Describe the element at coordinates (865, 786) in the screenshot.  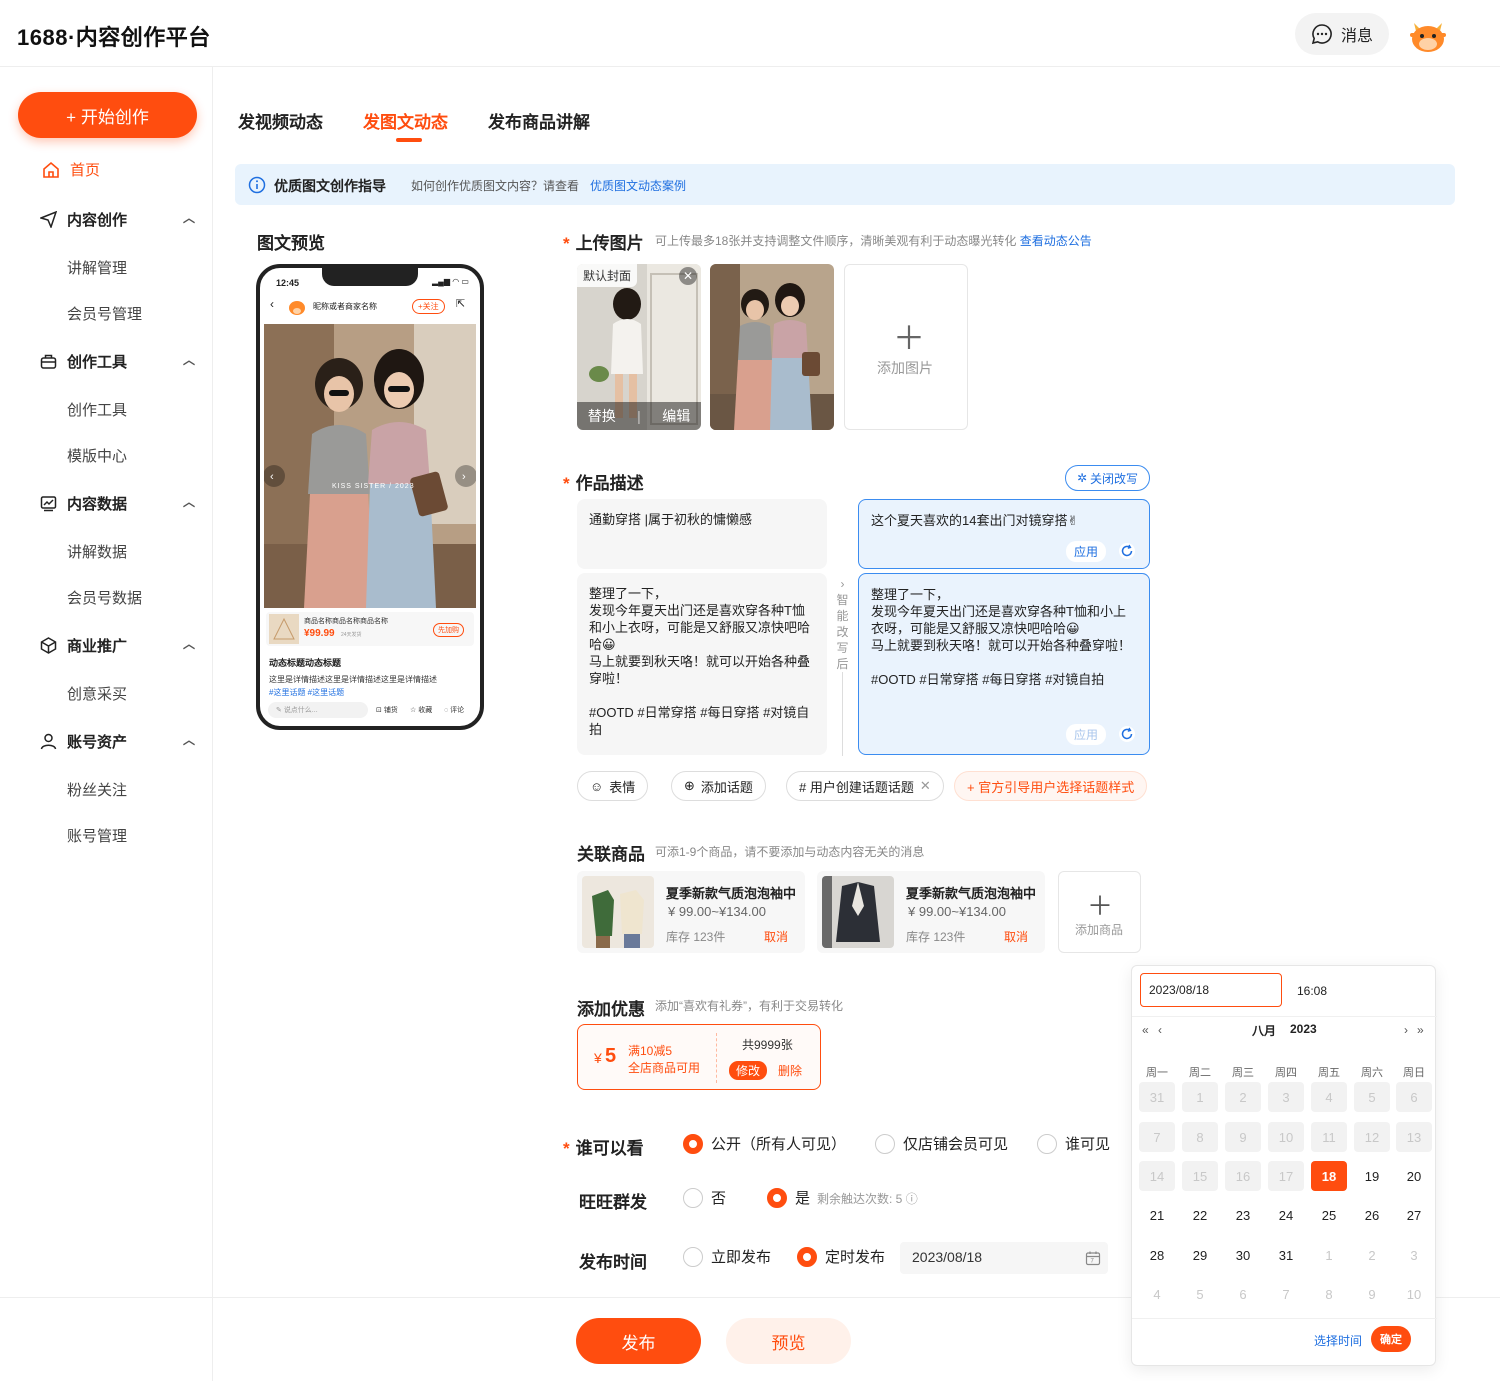
I see `user-topic-chip: # 用户创建话题话题 ✕` at that location.